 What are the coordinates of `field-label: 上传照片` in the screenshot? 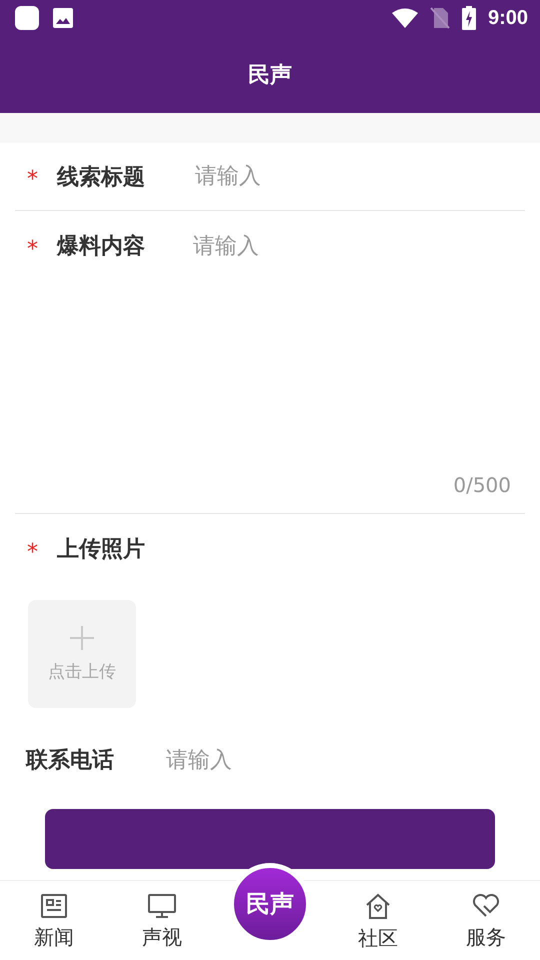 It's located at (101, 550).